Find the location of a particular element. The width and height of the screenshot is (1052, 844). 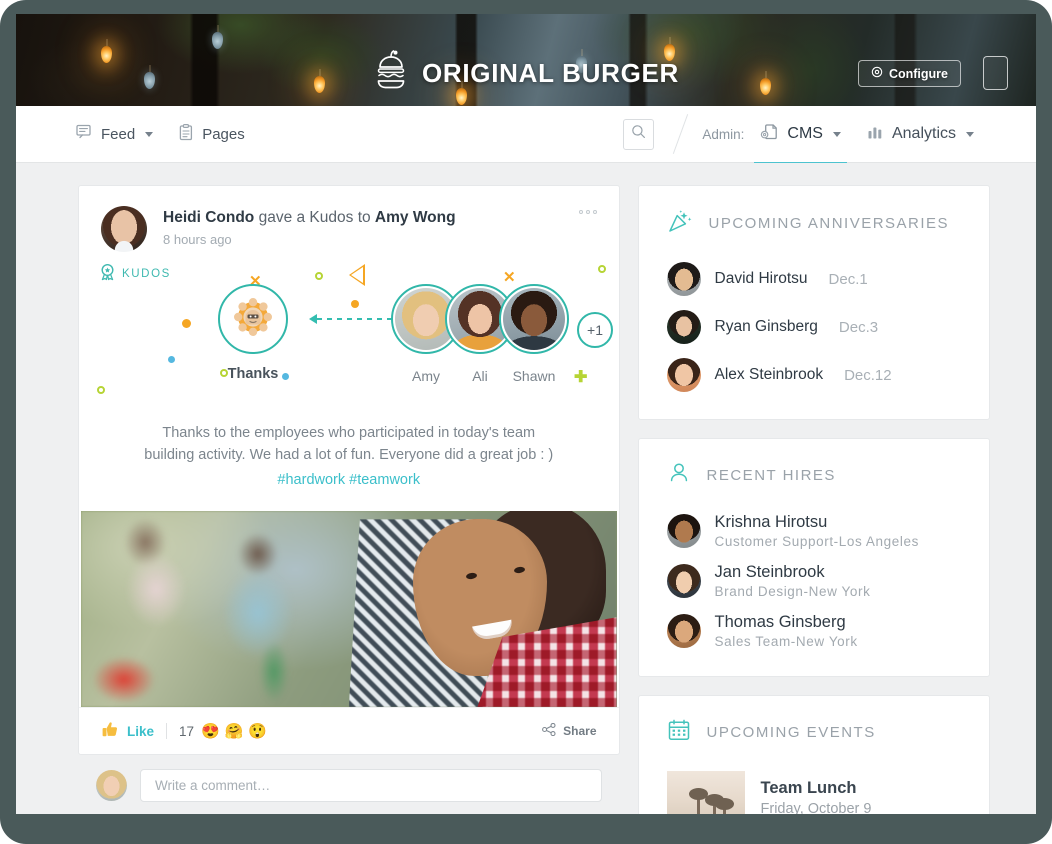

post-title: Heidi Condo gave a Kudos to Amy Wong is located at coordinates (309, 218).